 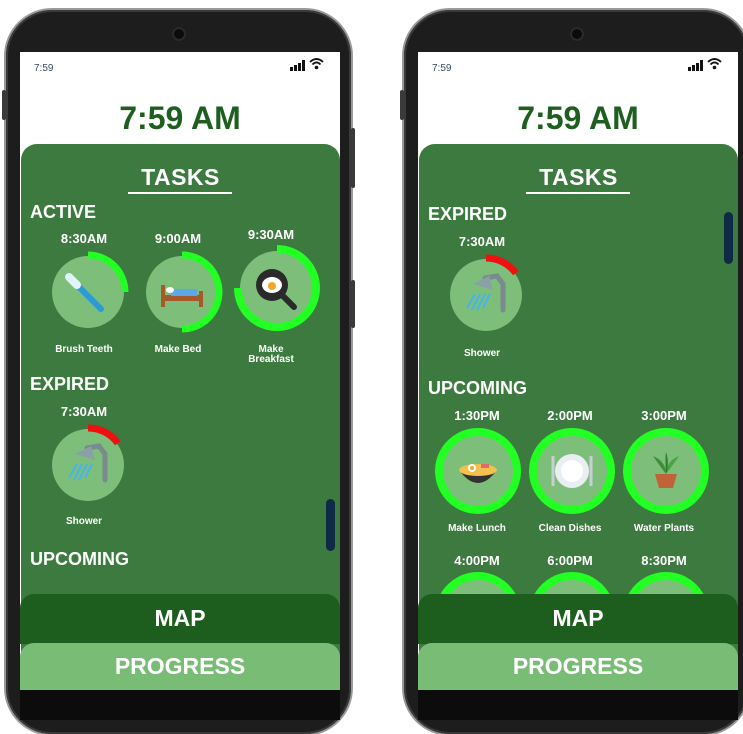 What do you see at coordinates (88, 294) in the screenshot?
I see `task-button-brush-teeth` at bounding box center [88, 294].